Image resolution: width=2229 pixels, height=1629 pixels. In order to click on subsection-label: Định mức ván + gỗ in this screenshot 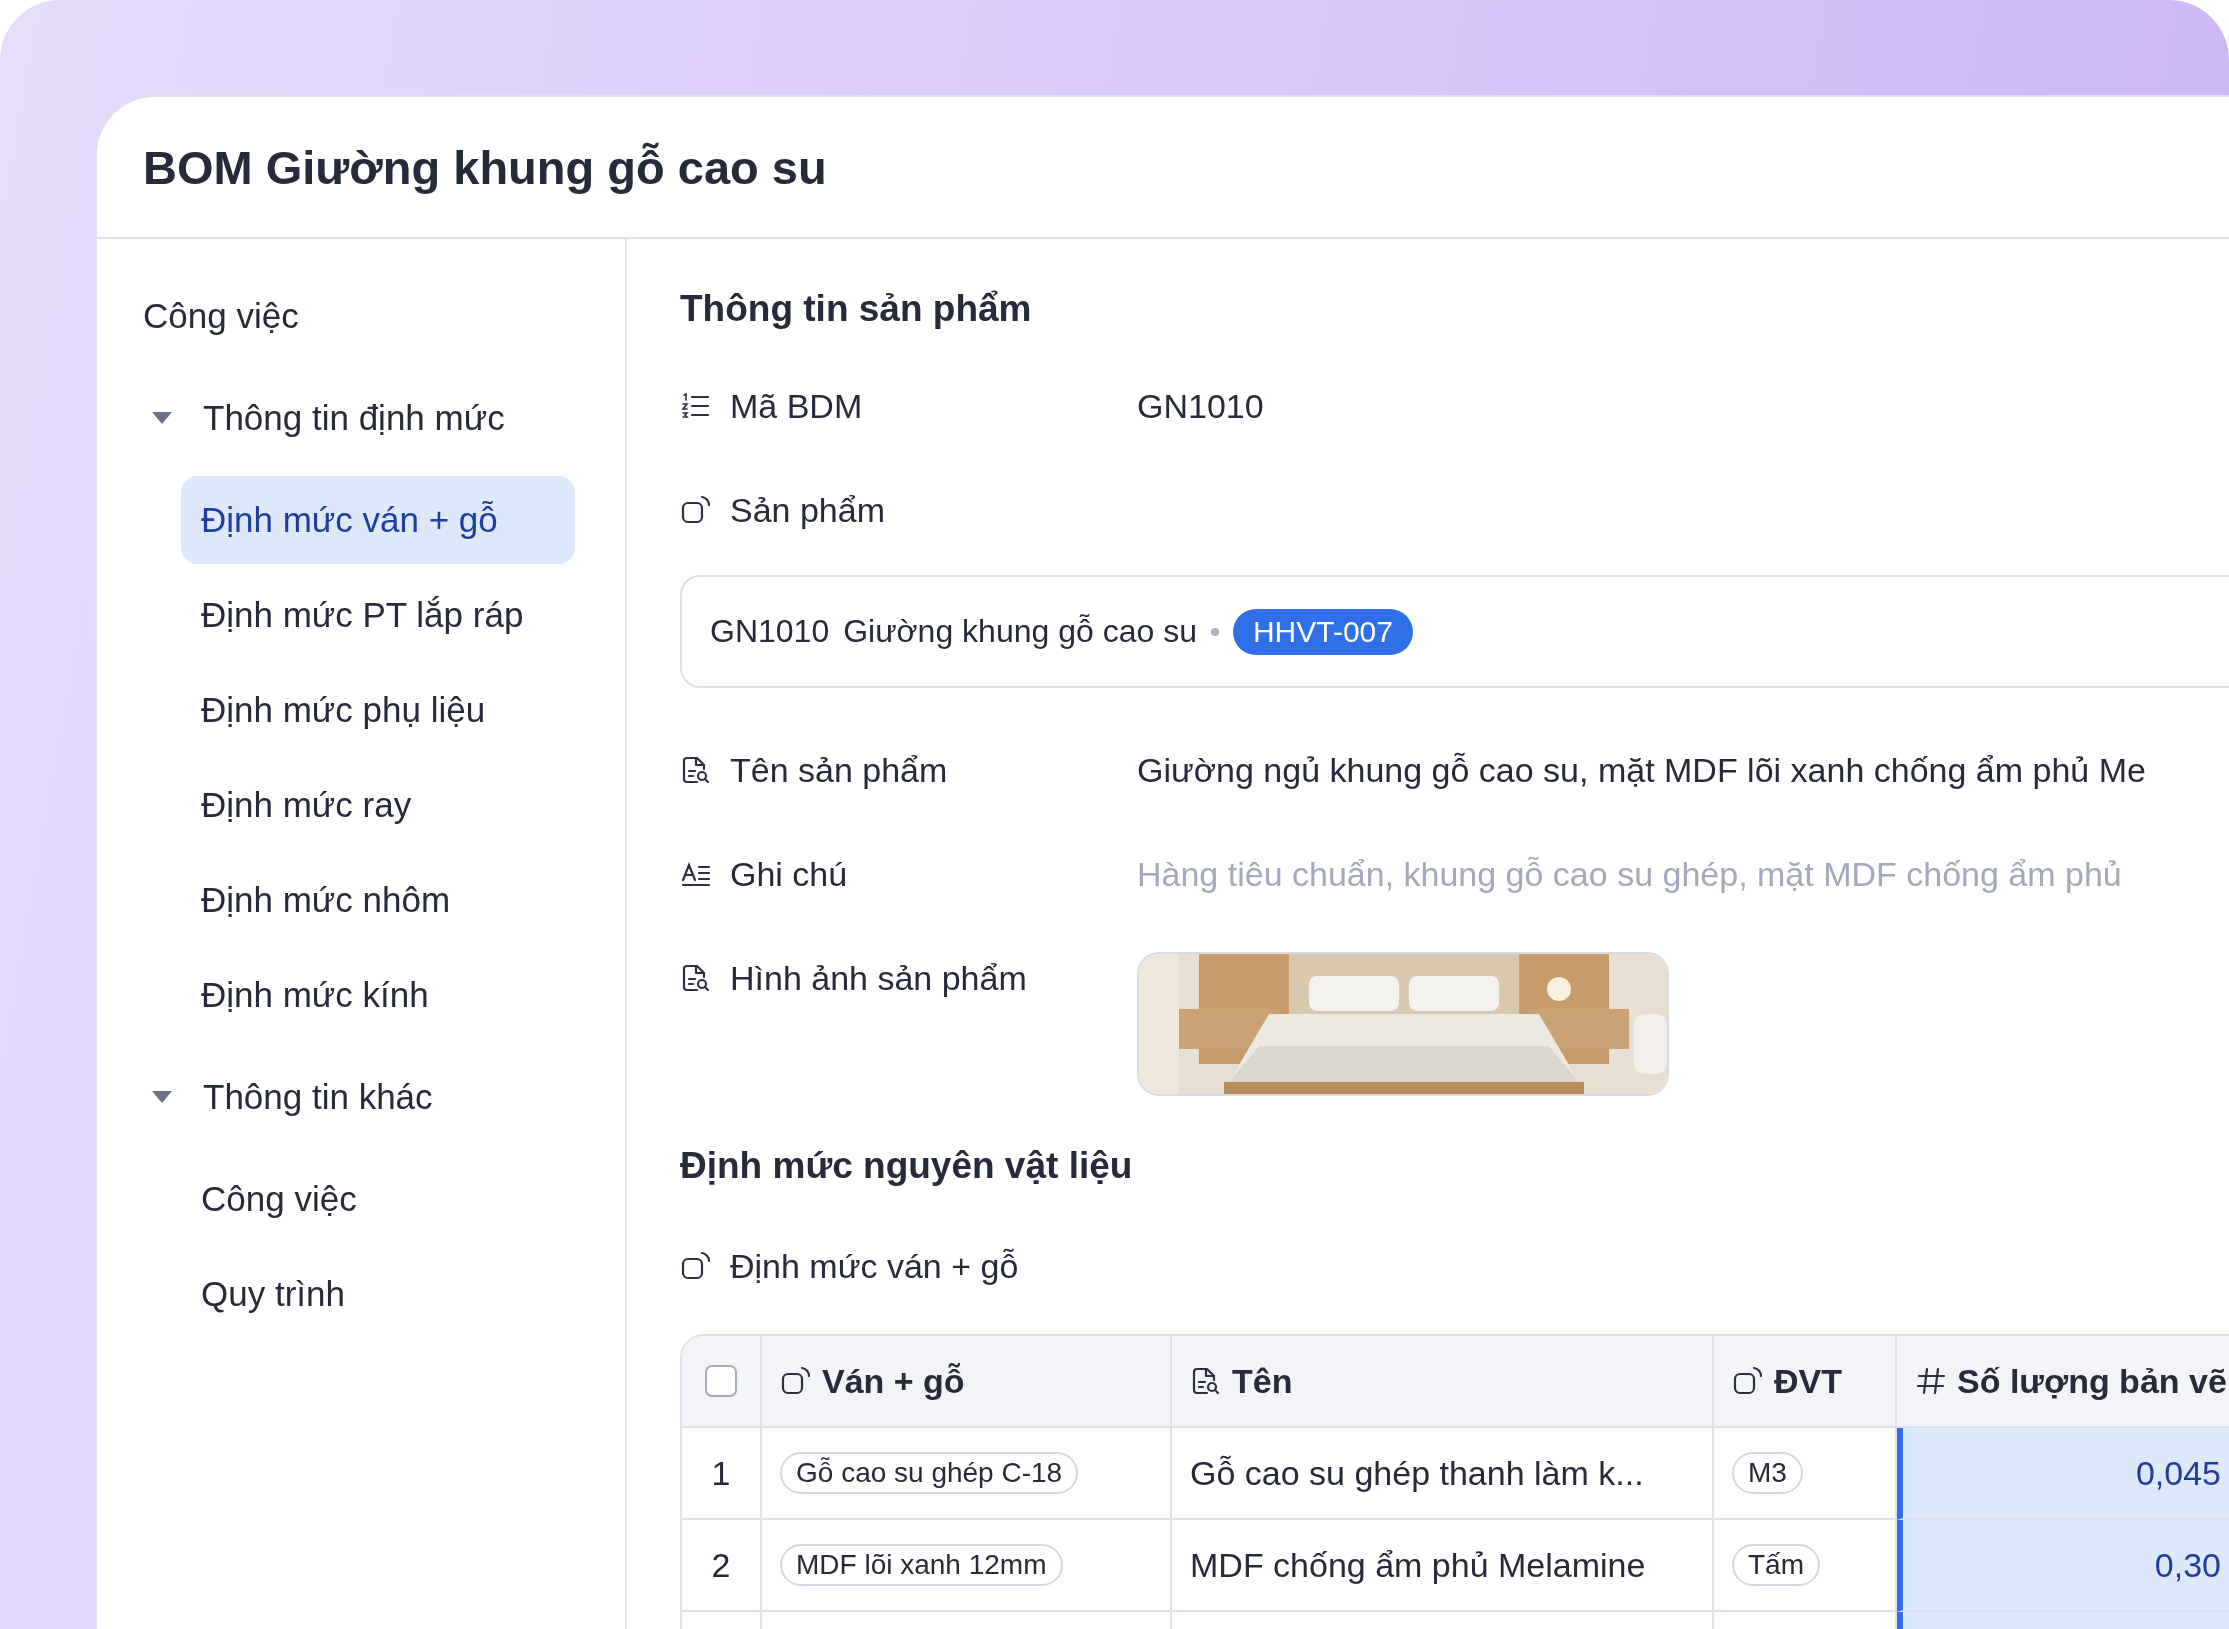, I will do `click(874, 1266)`.